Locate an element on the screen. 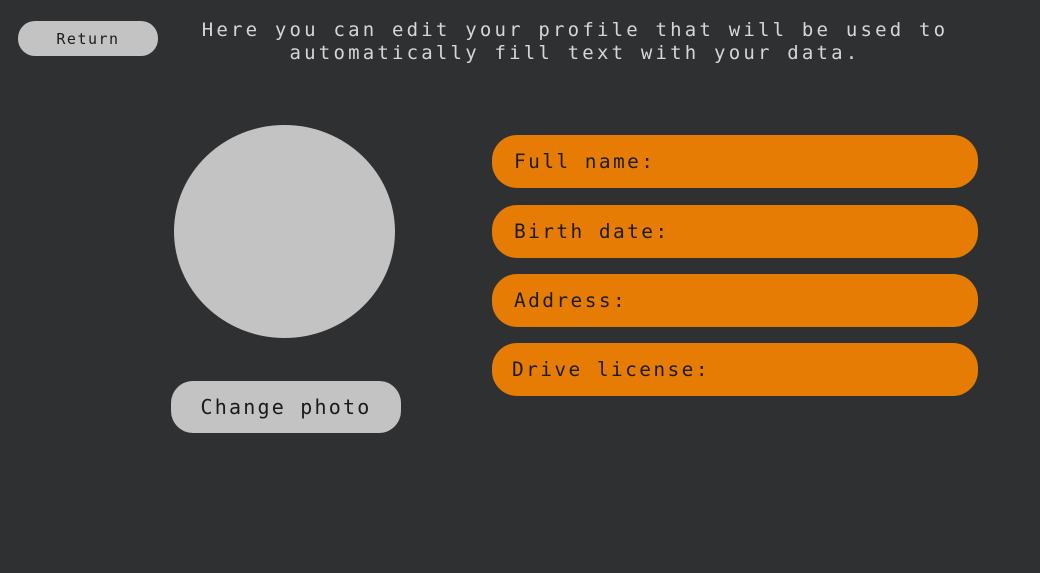  profile-photo is located at coordinates (284, 231).